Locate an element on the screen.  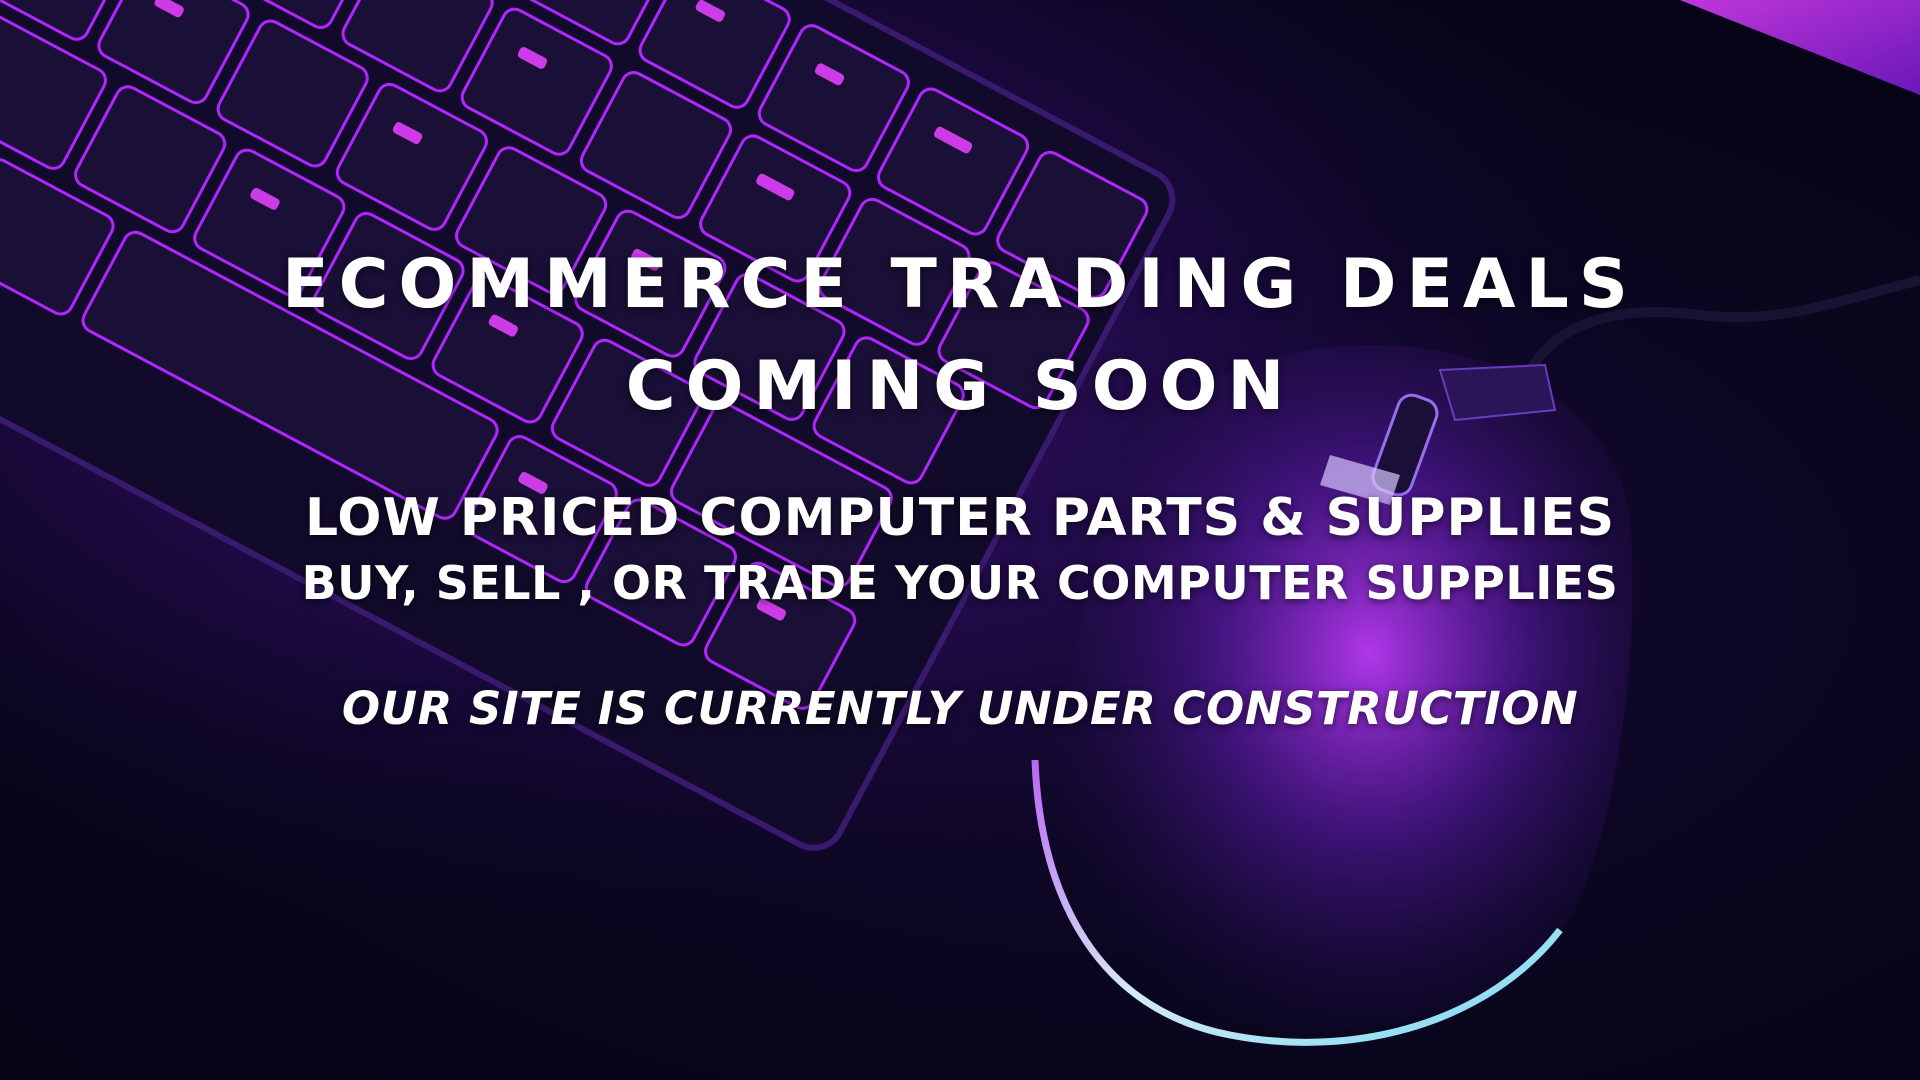
headline-line-1: ECOMMERCE TRADING DEALS is located at coordinates (960, 284).